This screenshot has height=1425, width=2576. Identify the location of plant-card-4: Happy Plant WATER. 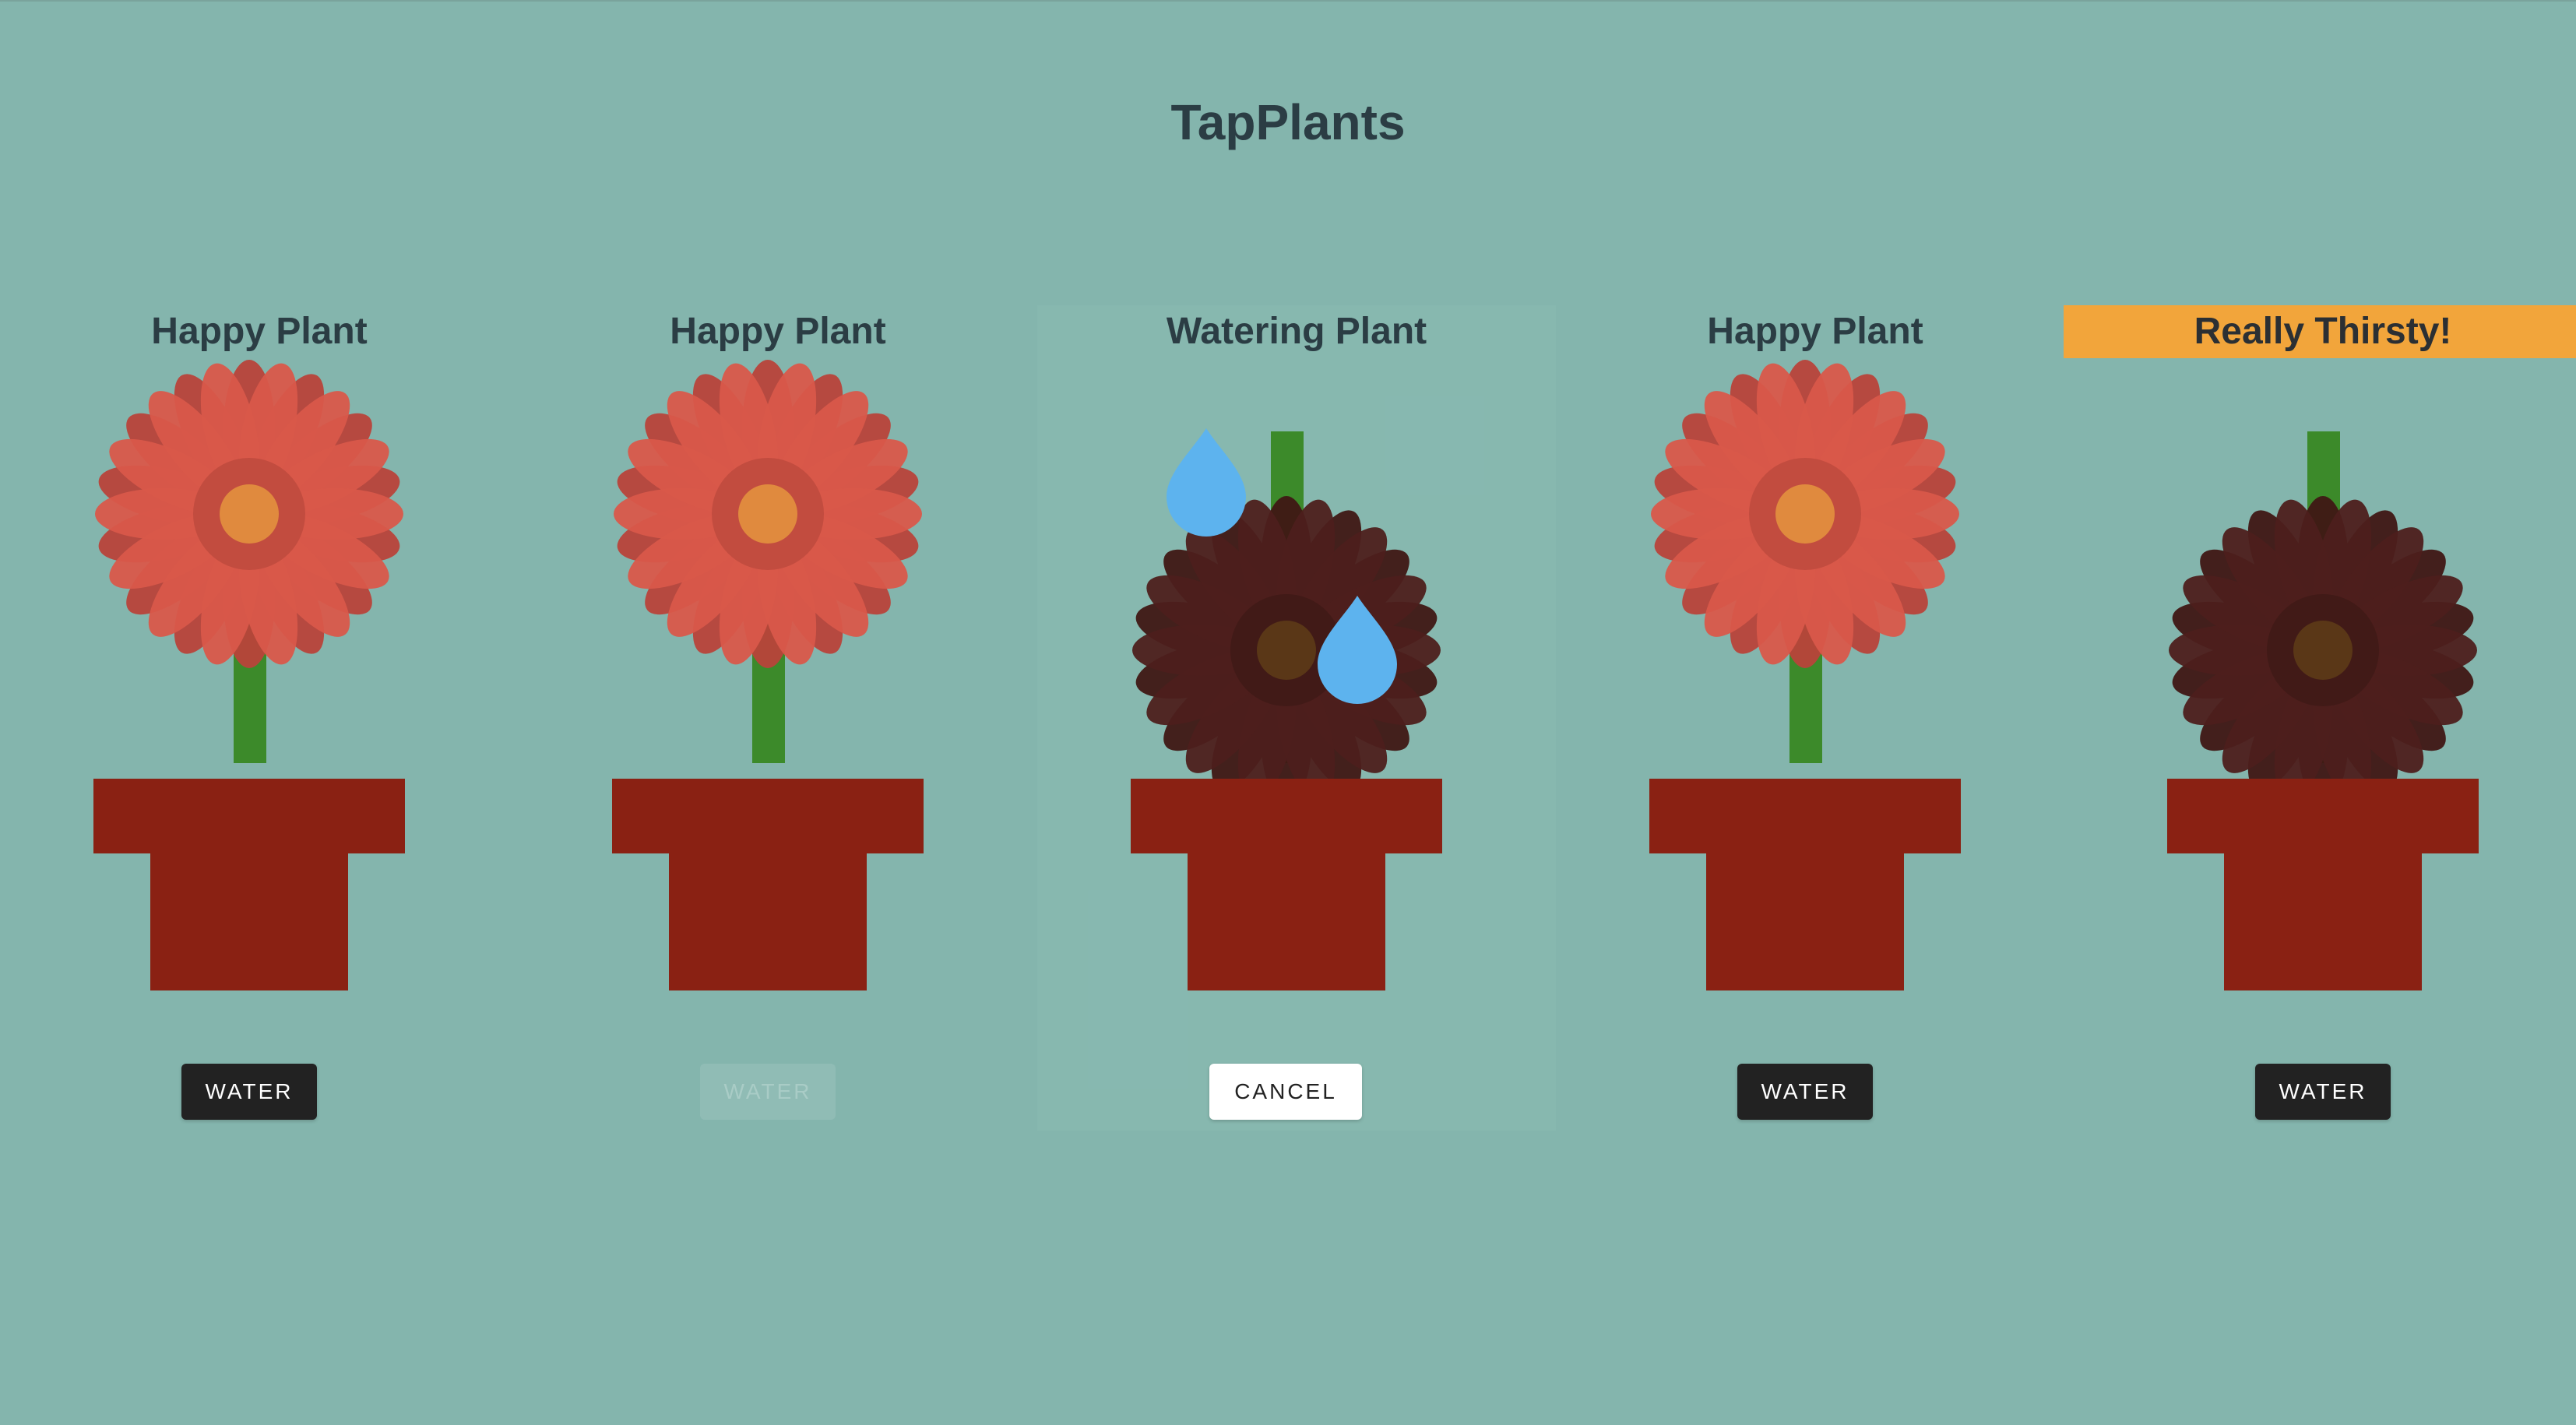
(1815, 718).